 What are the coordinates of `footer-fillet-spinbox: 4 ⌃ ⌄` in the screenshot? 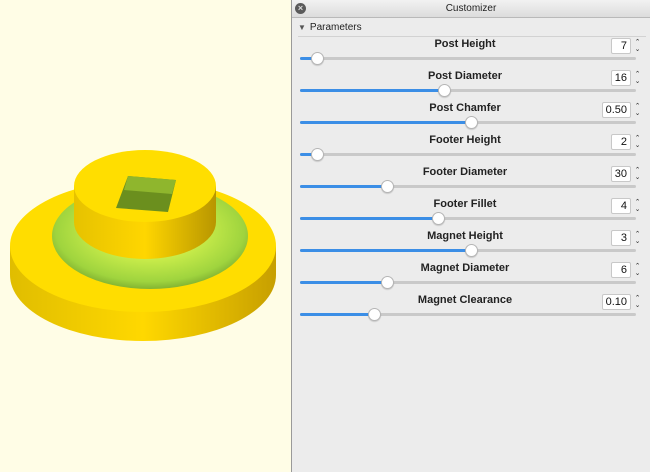 It's located at (626, 206).